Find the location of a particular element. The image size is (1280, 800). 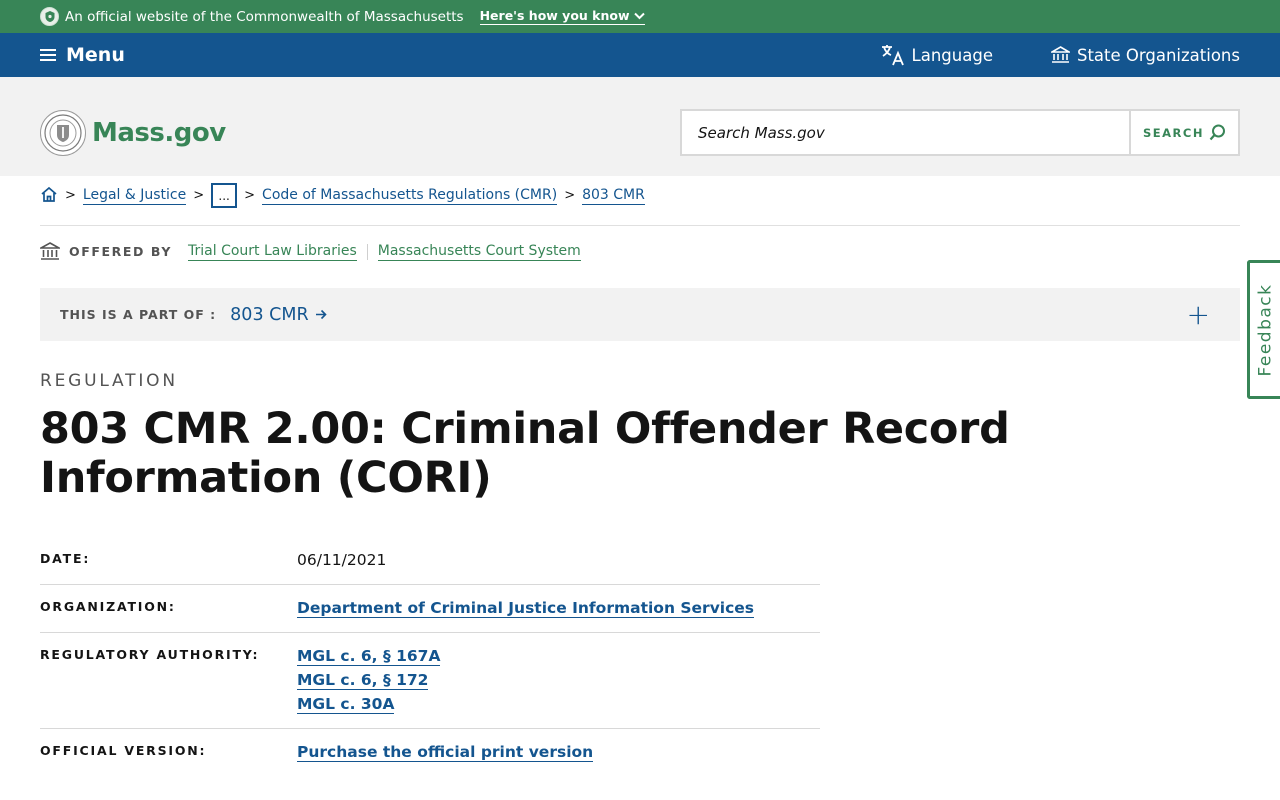

page-category: REGULATION is located at coordinates (109, 381).